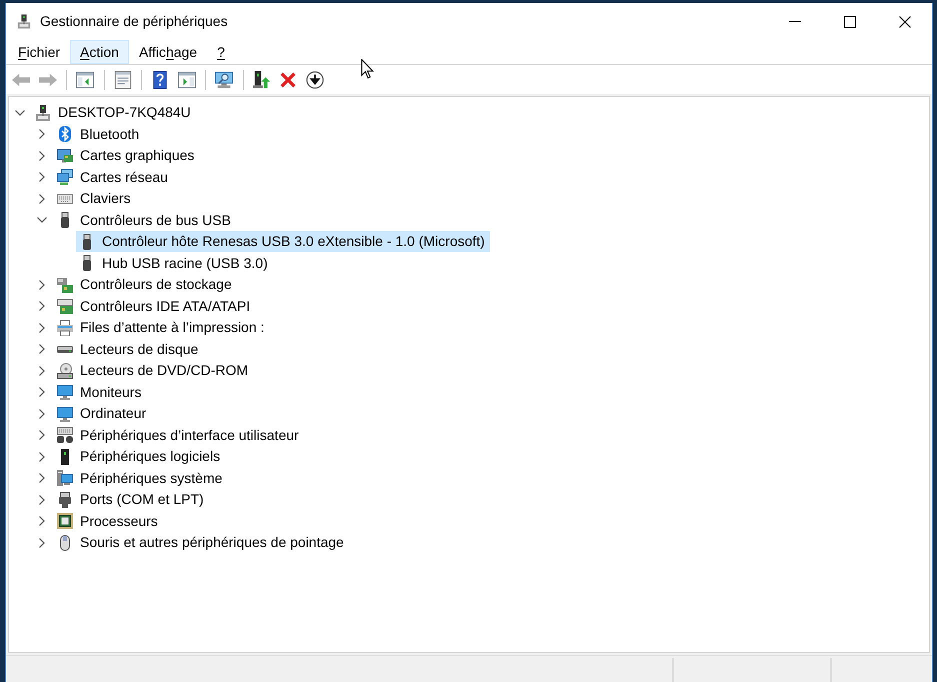 This screenshot has height=682, width=937. What do you see at coordinates (315, 79) in the screenshot?
I see `down-arrow-circle-icon` at bounding box center [315, 79].